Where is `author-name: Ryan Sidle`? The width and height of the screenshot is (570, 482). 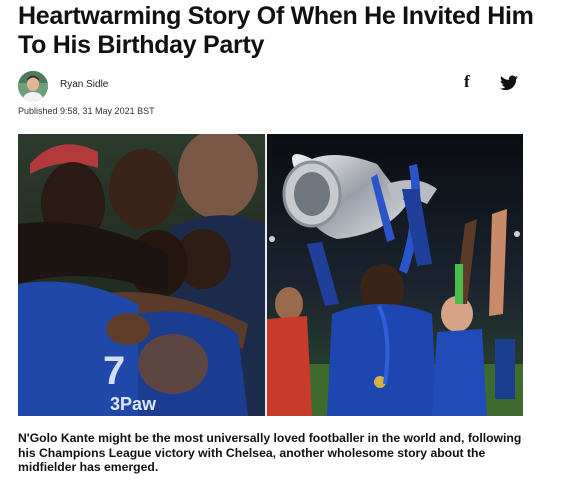
author-name: Ryan Sidle is located at coordinates (84, 84).